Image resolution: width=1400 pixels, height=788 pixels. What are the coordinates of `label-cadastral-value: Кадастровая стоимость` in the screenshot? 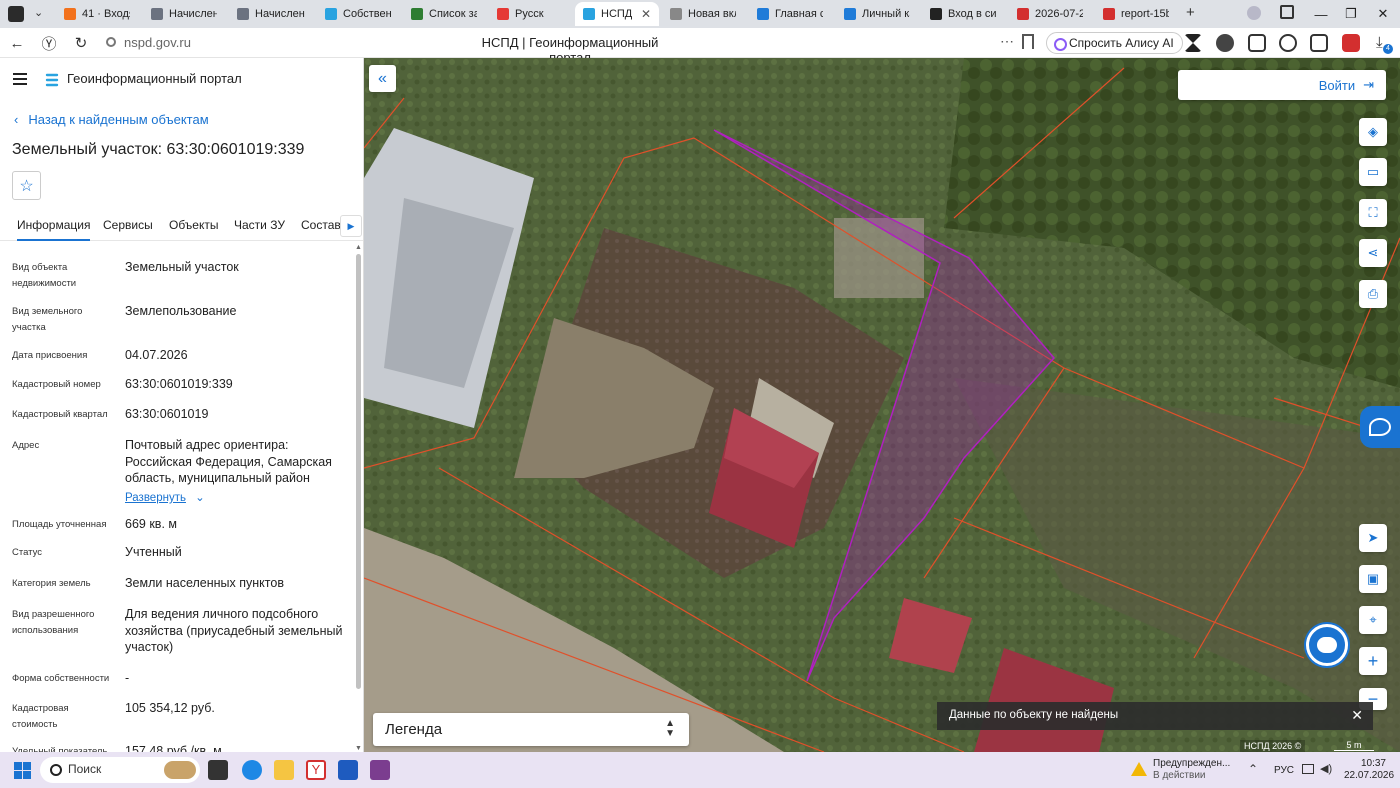 It's located at (40, 716).